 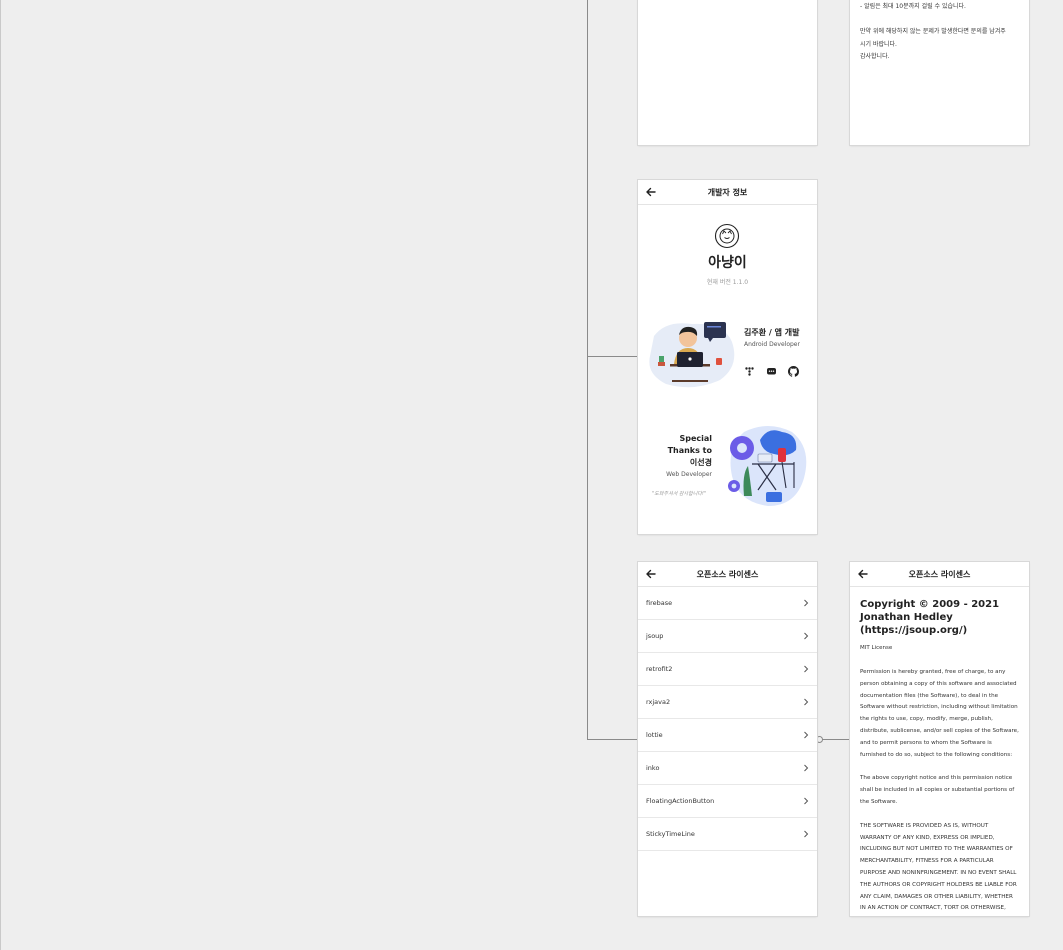 I want to click on web-developer-illustration, so click(x=767, y=466).